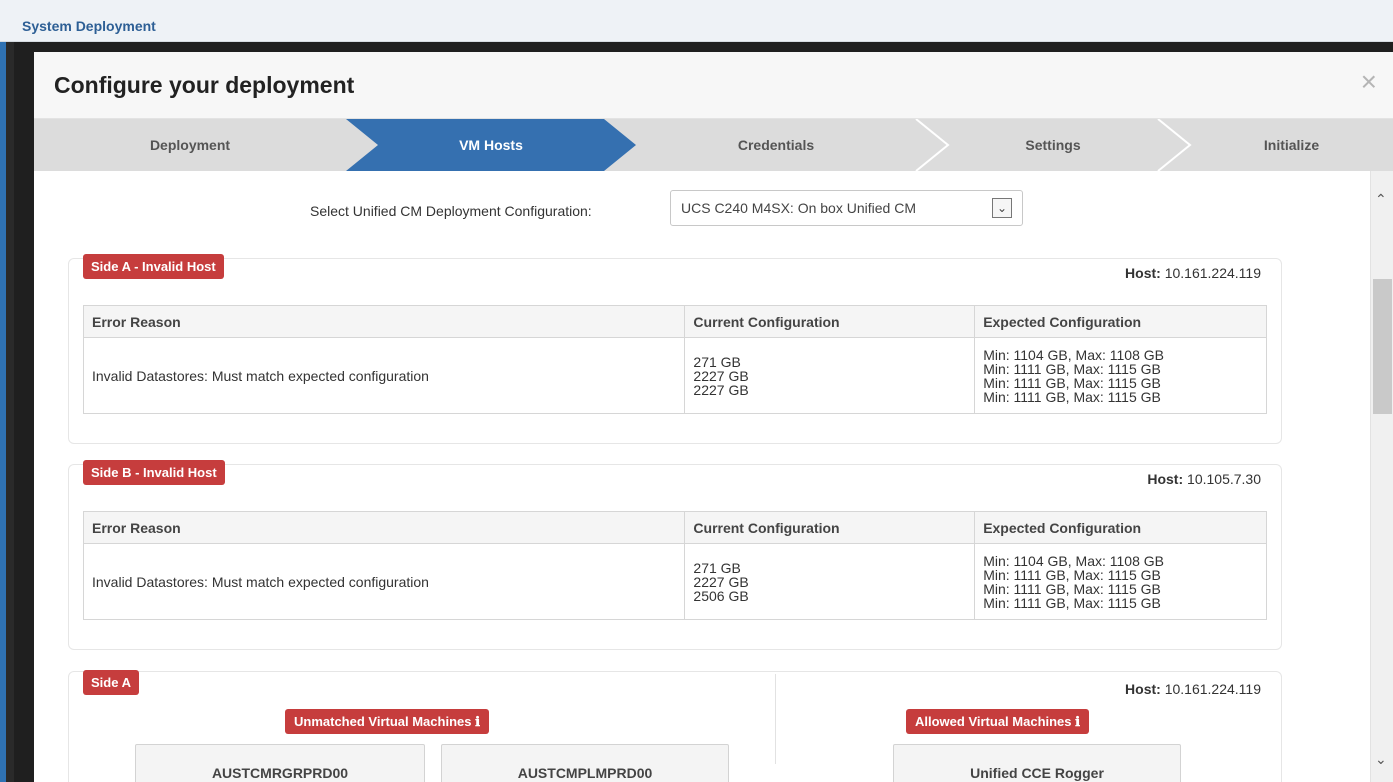 The width and height of the screenshot is (1393, 782). I want to click on status-badge: Side B - Invalid Host, so click(154, 472).